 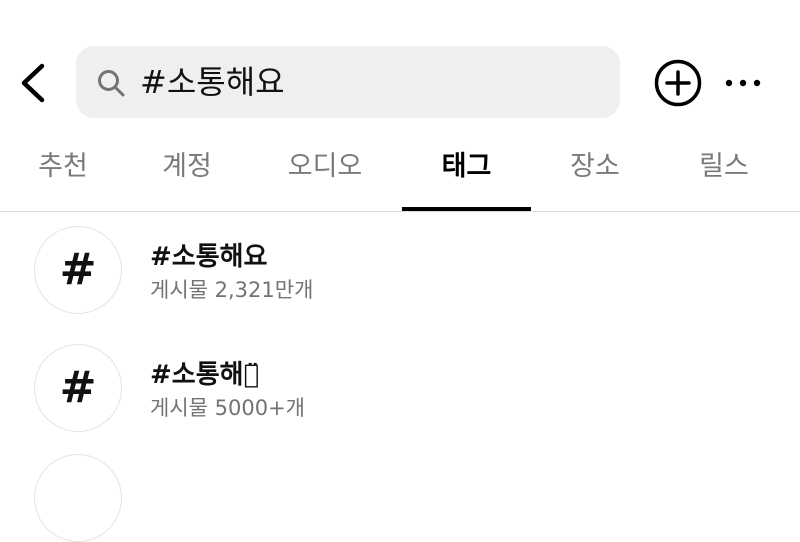 What do you see at coordinates (466, 175) in the screenshot?
I see `tab-tags: 태그` at bounding box center [466, 175].